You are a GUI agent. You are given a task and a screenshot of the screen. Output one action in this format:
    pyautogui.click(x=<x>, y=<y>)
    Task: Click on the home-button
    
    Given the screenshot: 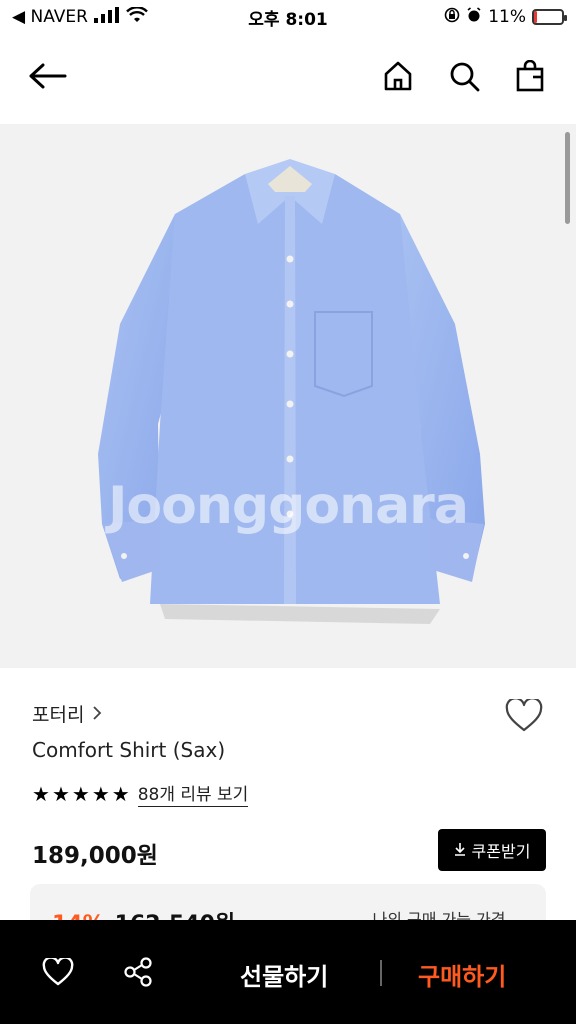 What is the action you would take?
    pyautogui.click(x=398, y=78)
    